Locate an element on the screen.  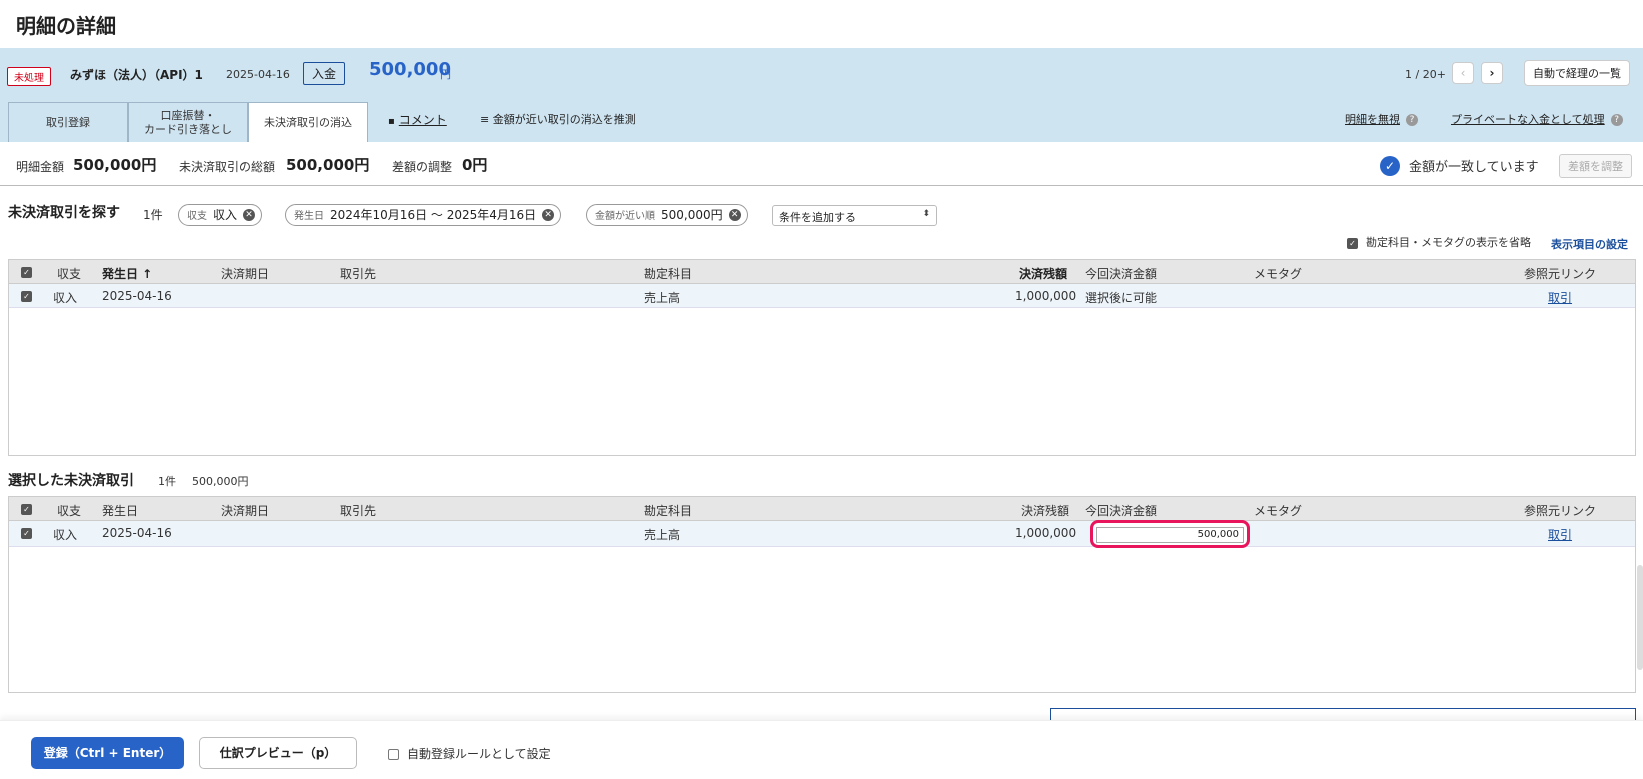
tab-transfer: 口座振替・ カード引き落とし is located at coordinates (188, 122).